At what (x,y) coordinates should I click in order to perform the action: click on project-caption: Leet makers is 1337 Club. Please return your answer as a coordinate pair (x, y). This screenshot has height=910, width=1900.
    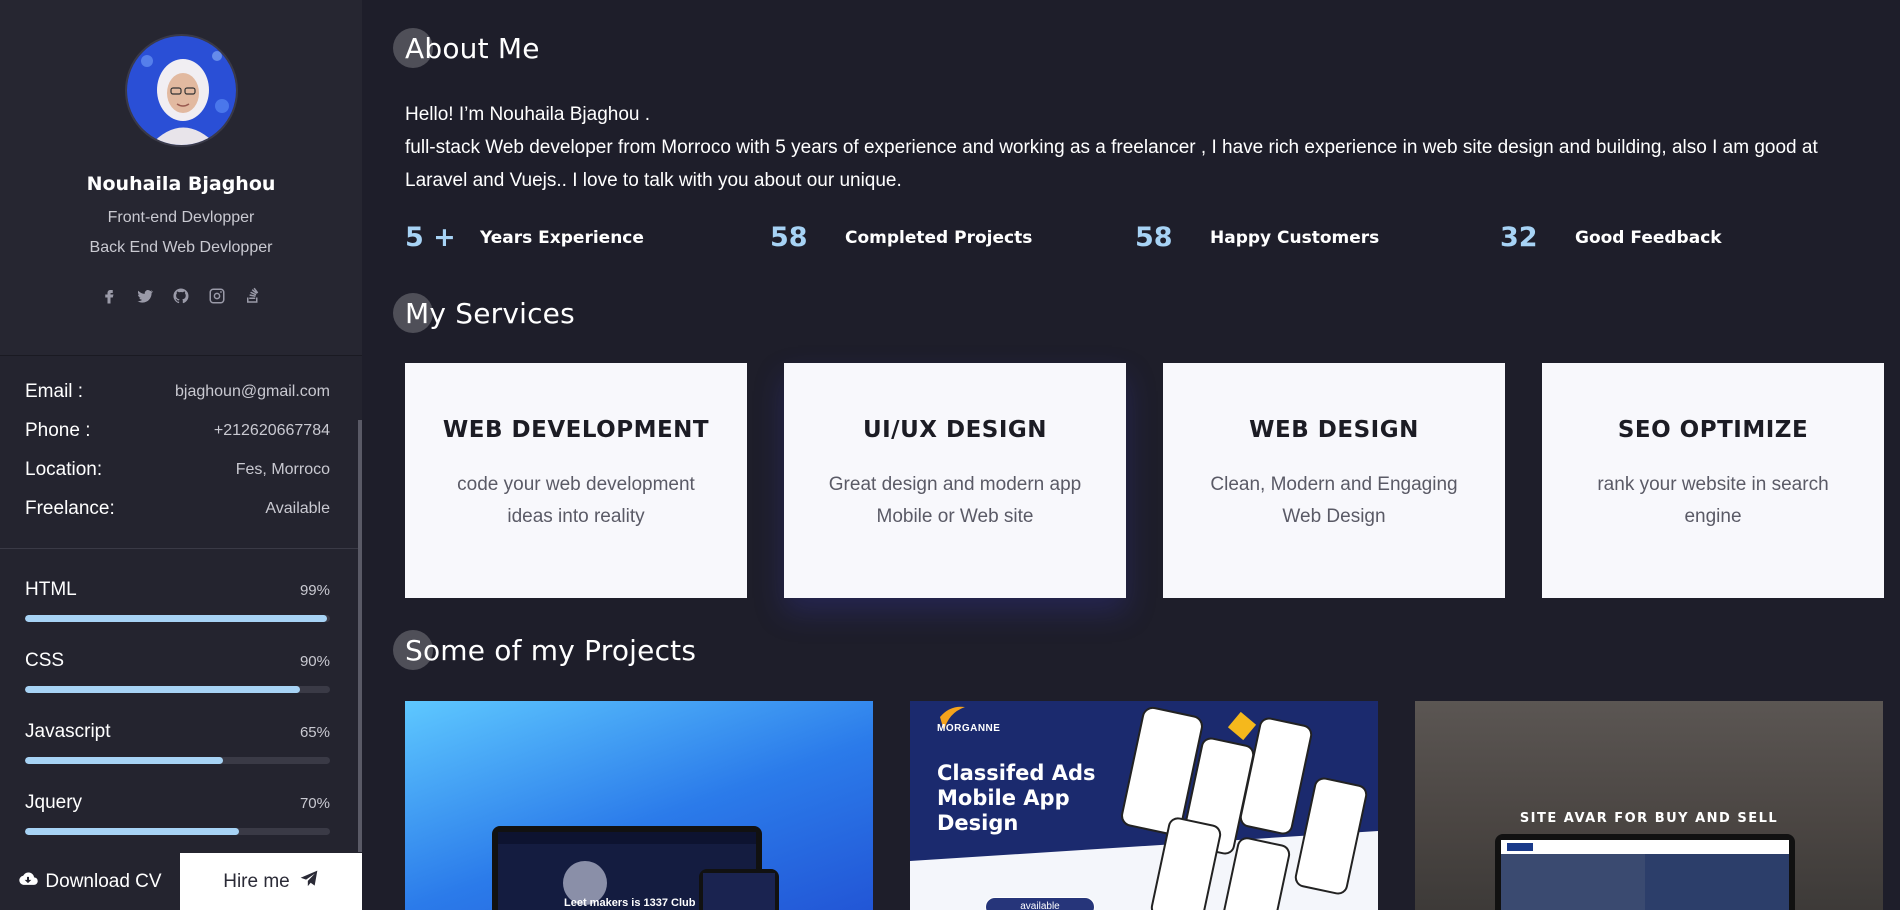
    Looking at the image, I should click on (630, 903).